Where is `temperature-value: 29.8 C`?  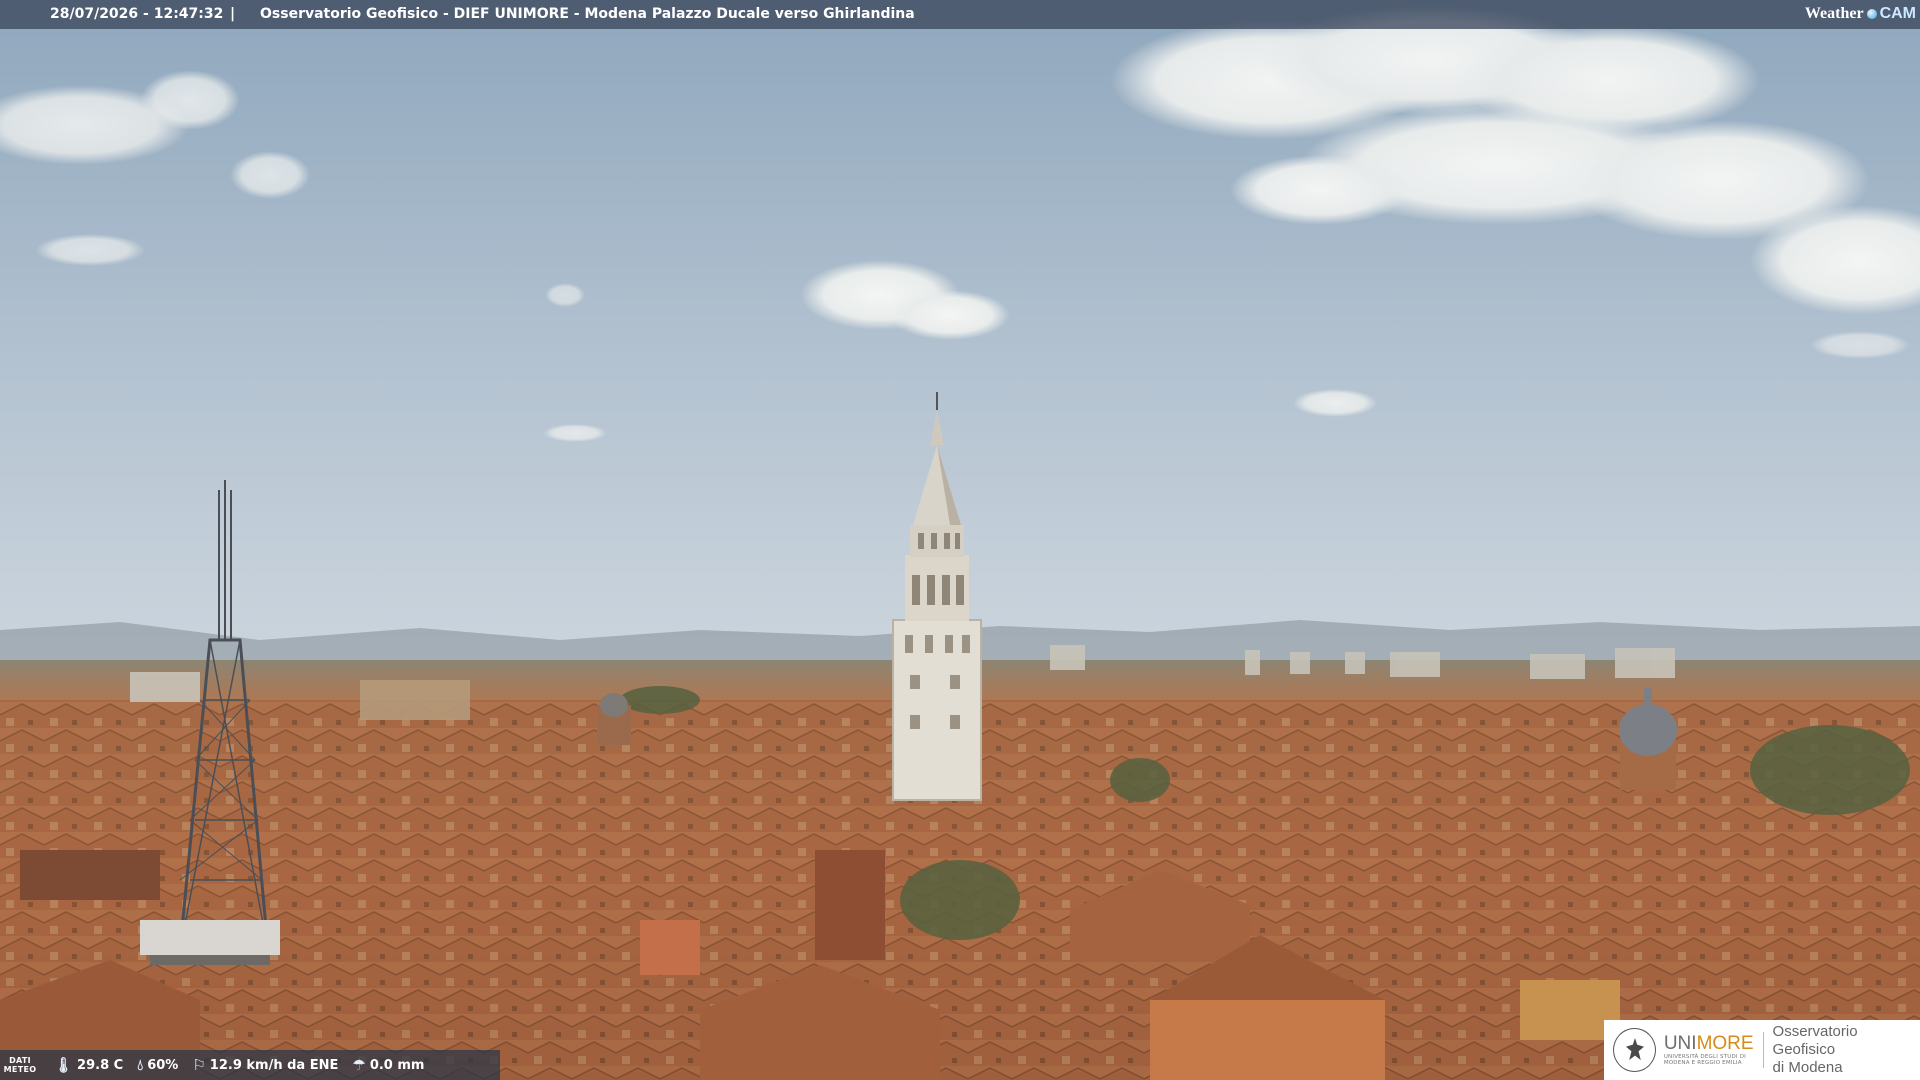 temperature-value: 29.8 C is located at coordinates (100, 1065).